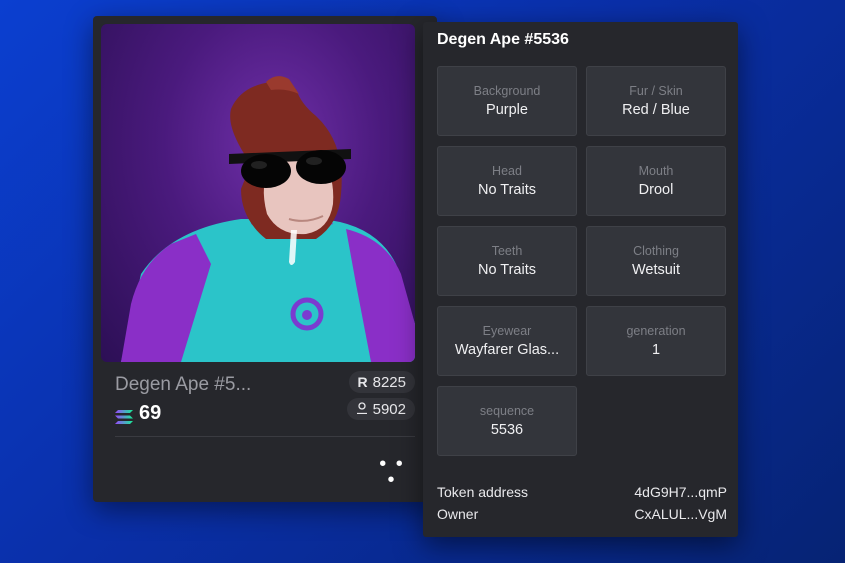 This screenshot has width=845, height=563. Describe the element at coordinates (507, 91) in the screenshot. I see `trait-label: Background` at that location.